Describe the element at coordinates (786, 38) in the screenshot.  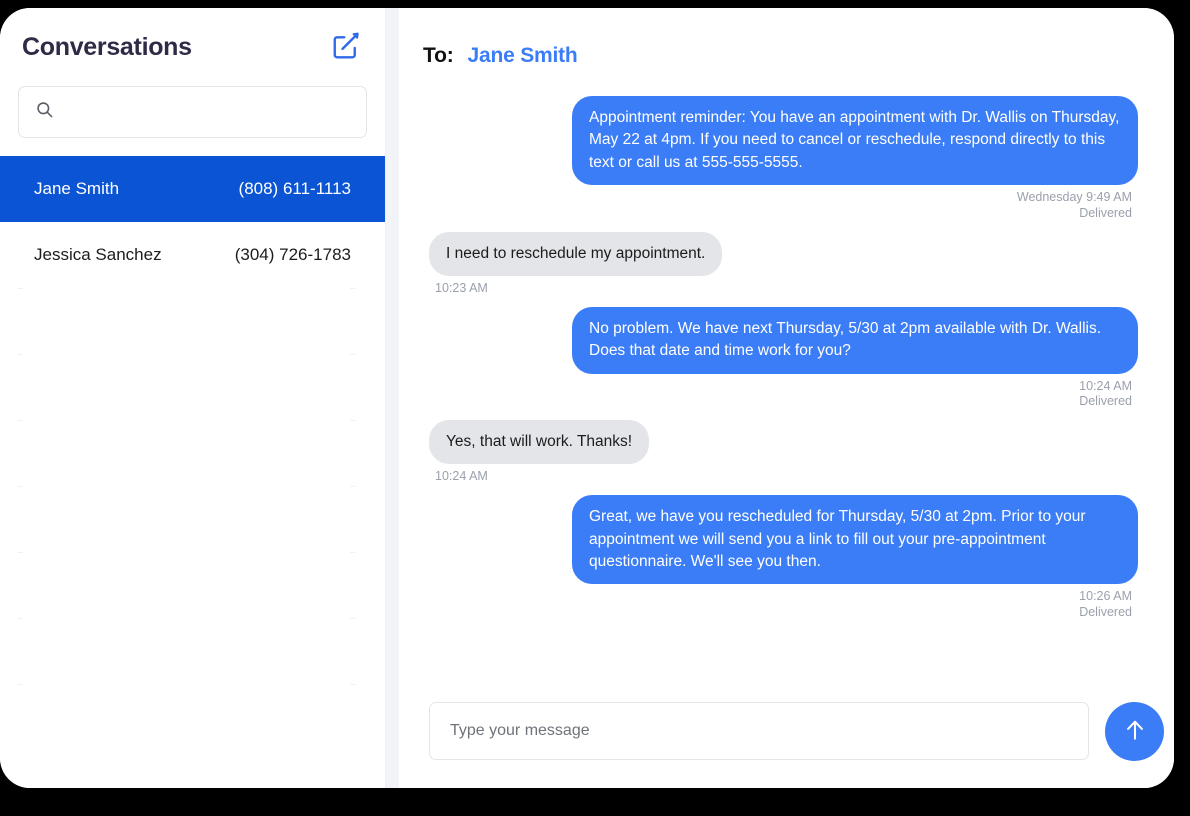
I see `thread-header: To: Jane Smith` at that location.